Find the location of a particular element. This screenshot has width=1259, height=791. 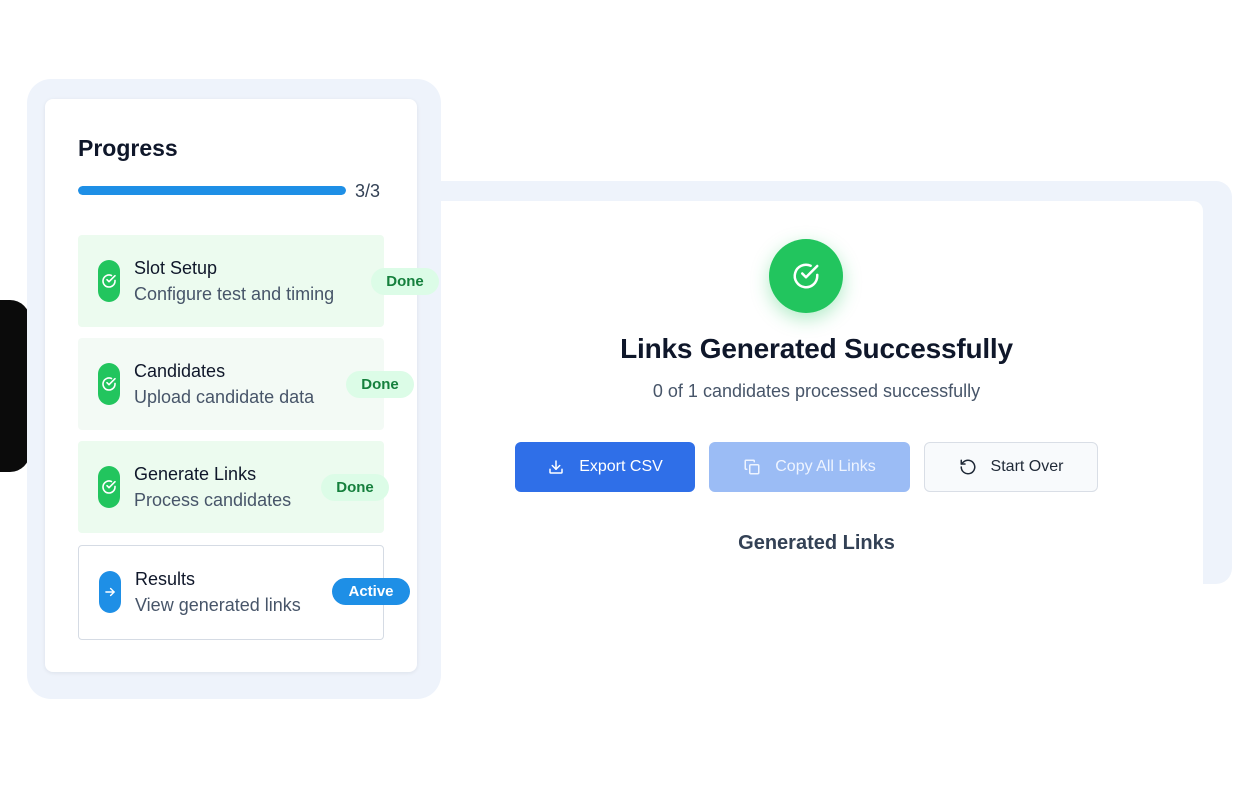

step-description: Configure test and timing is located at coordinates (234, 294).